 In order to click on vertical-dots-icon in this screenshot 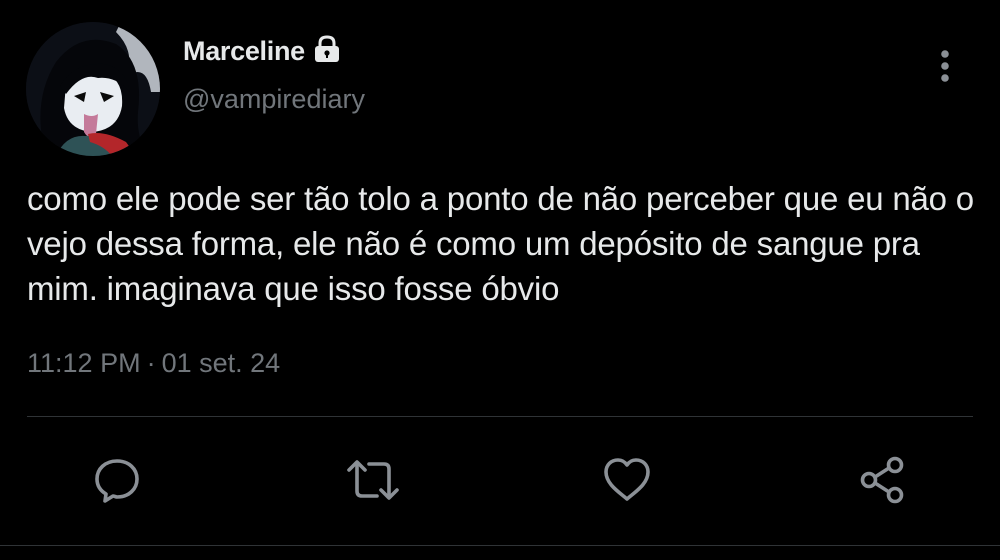, I will do `click(945, 66)`.